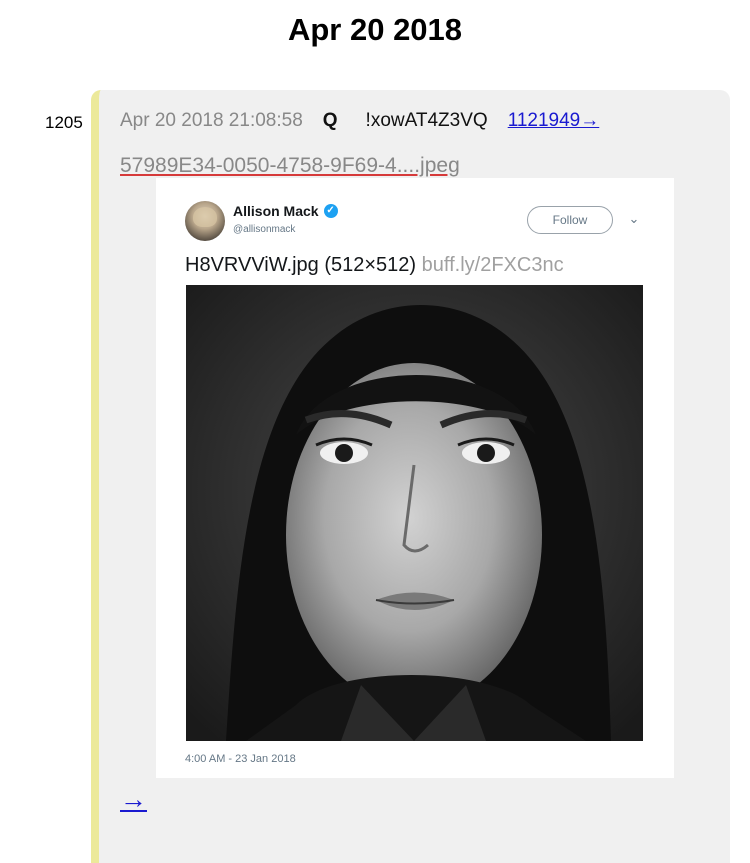 This screenshot has height=863, width=750. I want to click on tweet-timestamp: 4:00 AM - 23 Jan 2018, so click(240, 759).